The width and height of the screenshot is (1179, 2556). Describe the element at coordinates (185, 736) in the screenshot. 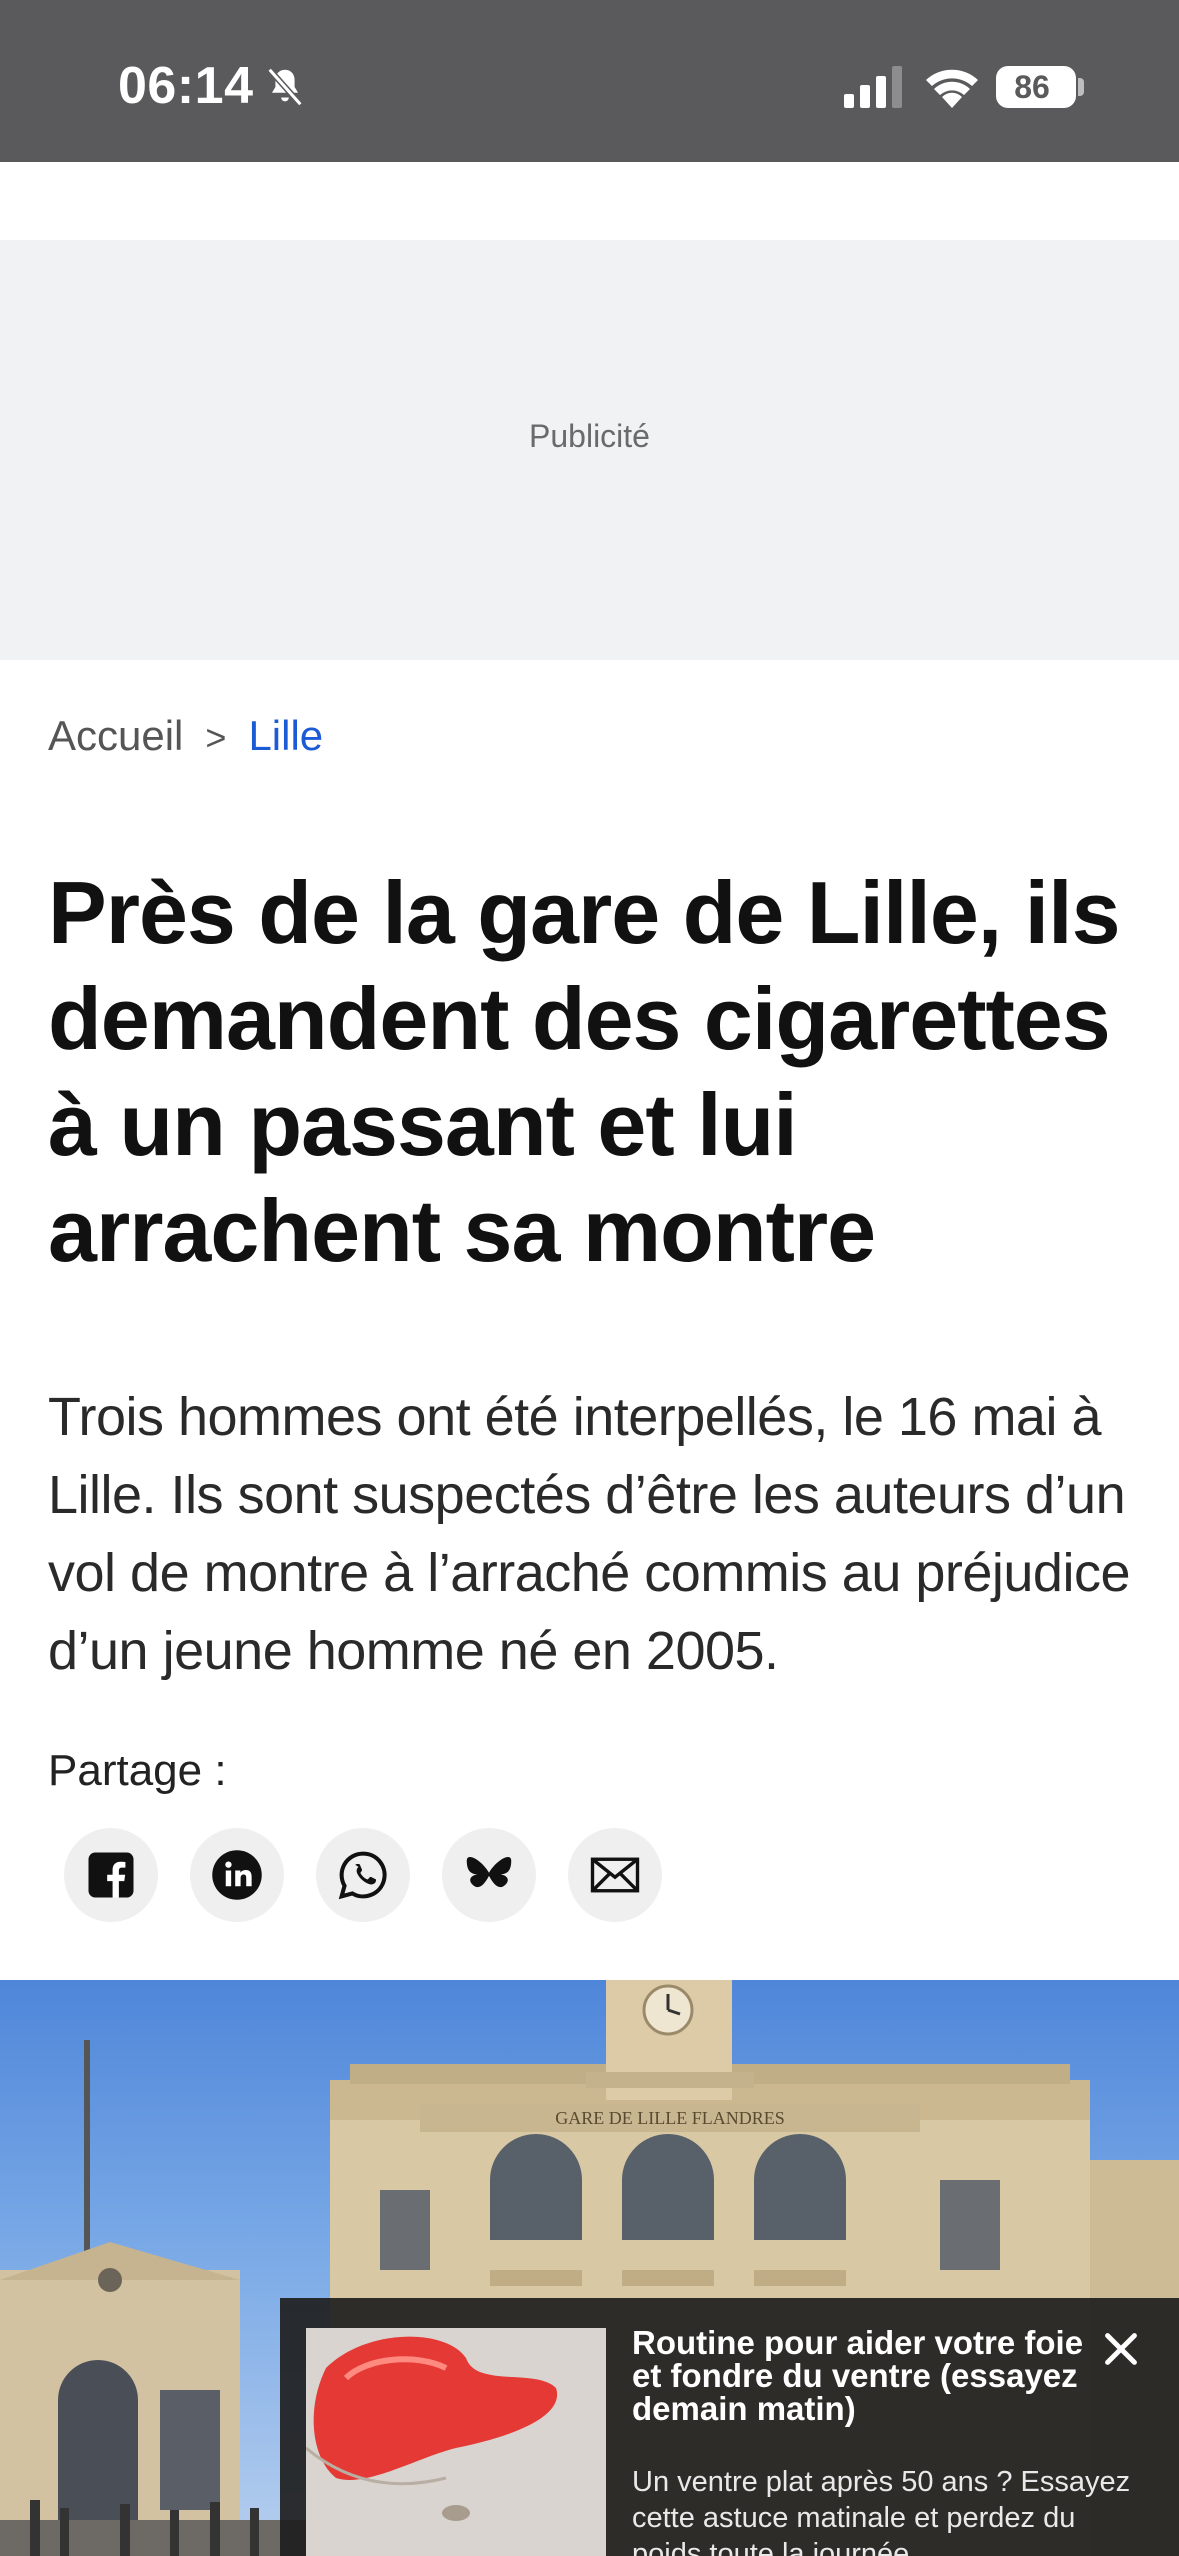

I see `breadcrumb: Accueil > Lille` at that location.